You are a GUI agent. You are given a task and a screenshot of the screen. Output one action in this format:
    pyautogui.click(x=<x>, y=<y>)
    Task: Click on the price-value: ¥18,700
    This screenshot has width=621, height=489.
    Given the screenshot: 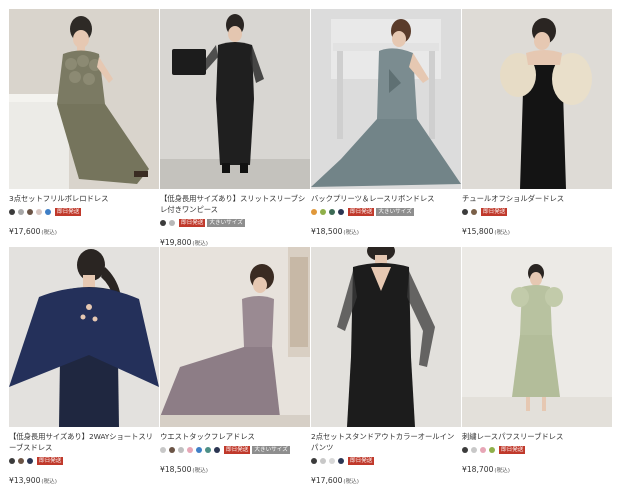 What is the action you would take?
    pyautogui.click(x=478, y=469)
    